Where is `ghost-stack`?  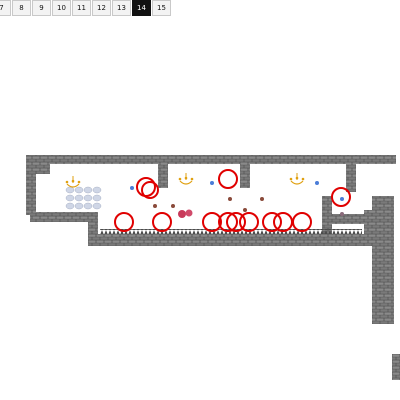 ghost-stack is located at coordinates (83, 198).